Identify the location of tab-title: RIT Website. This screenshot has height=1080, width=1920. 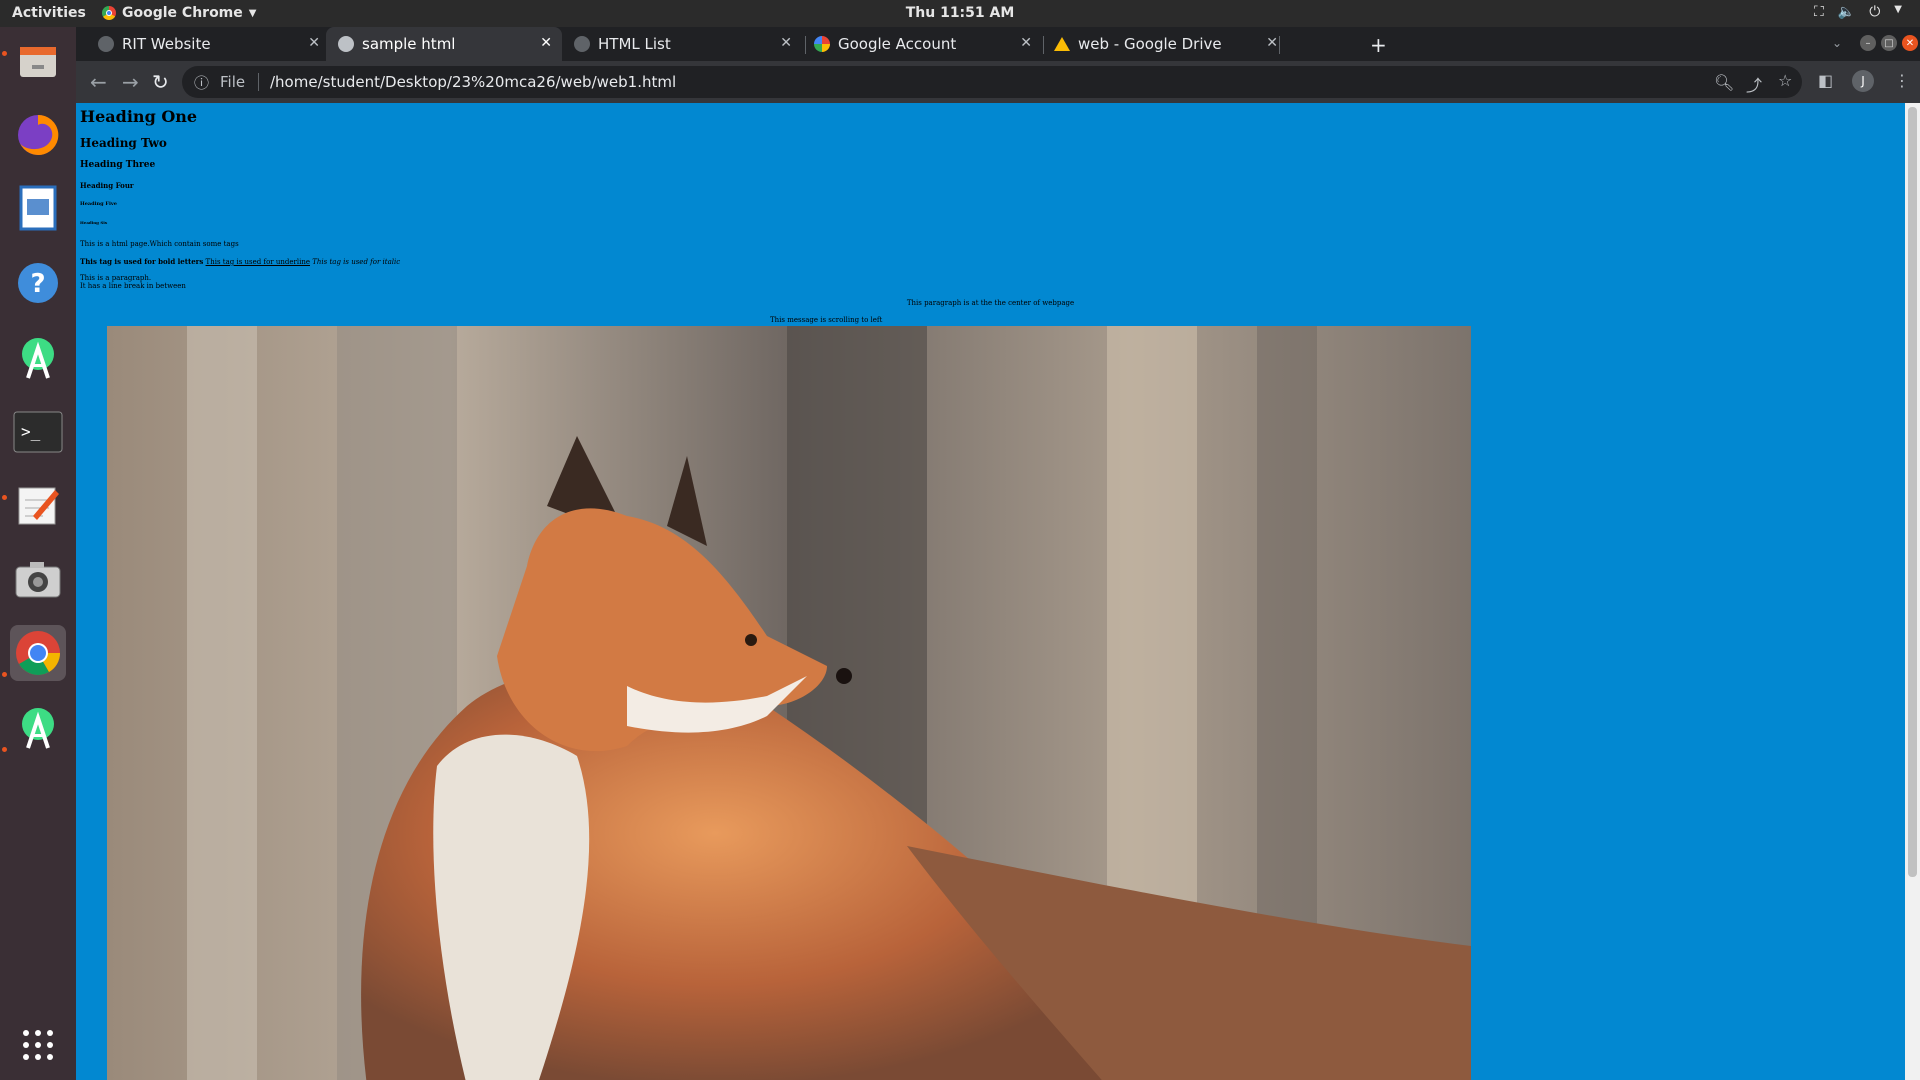
(166, 44).